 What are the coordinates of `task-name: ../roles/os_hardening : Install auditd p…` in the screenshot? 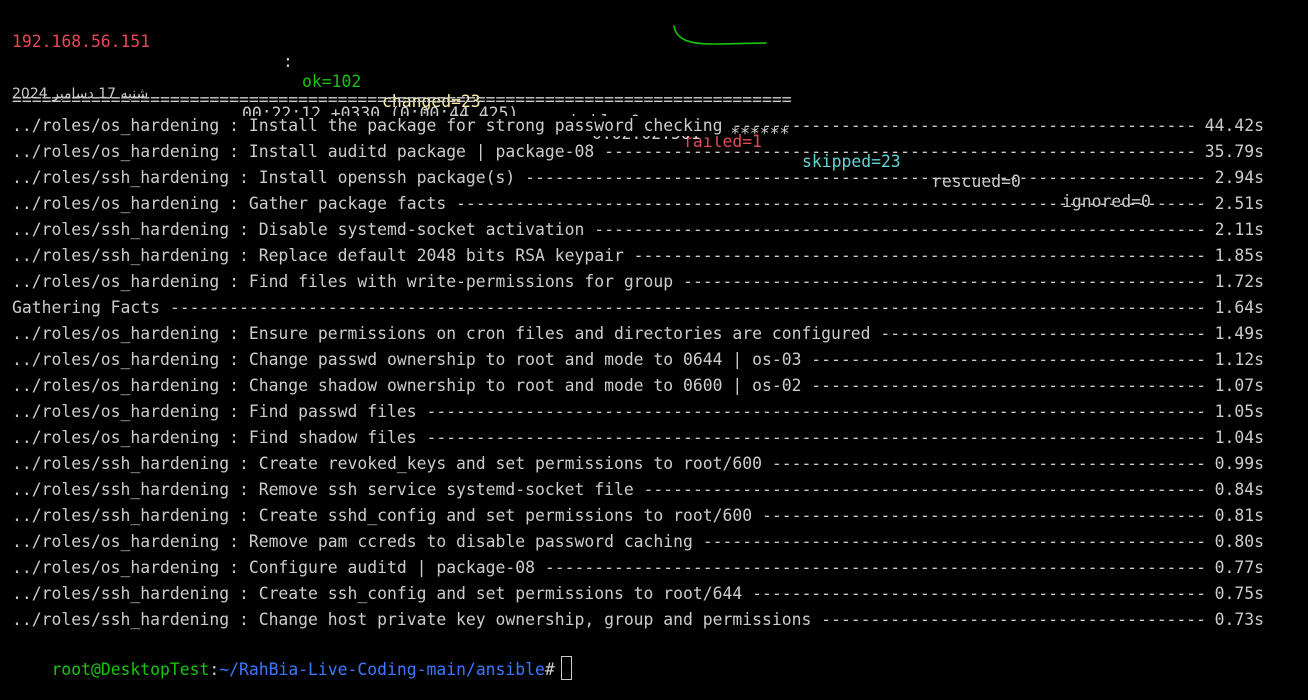 It's located at (308, 152).